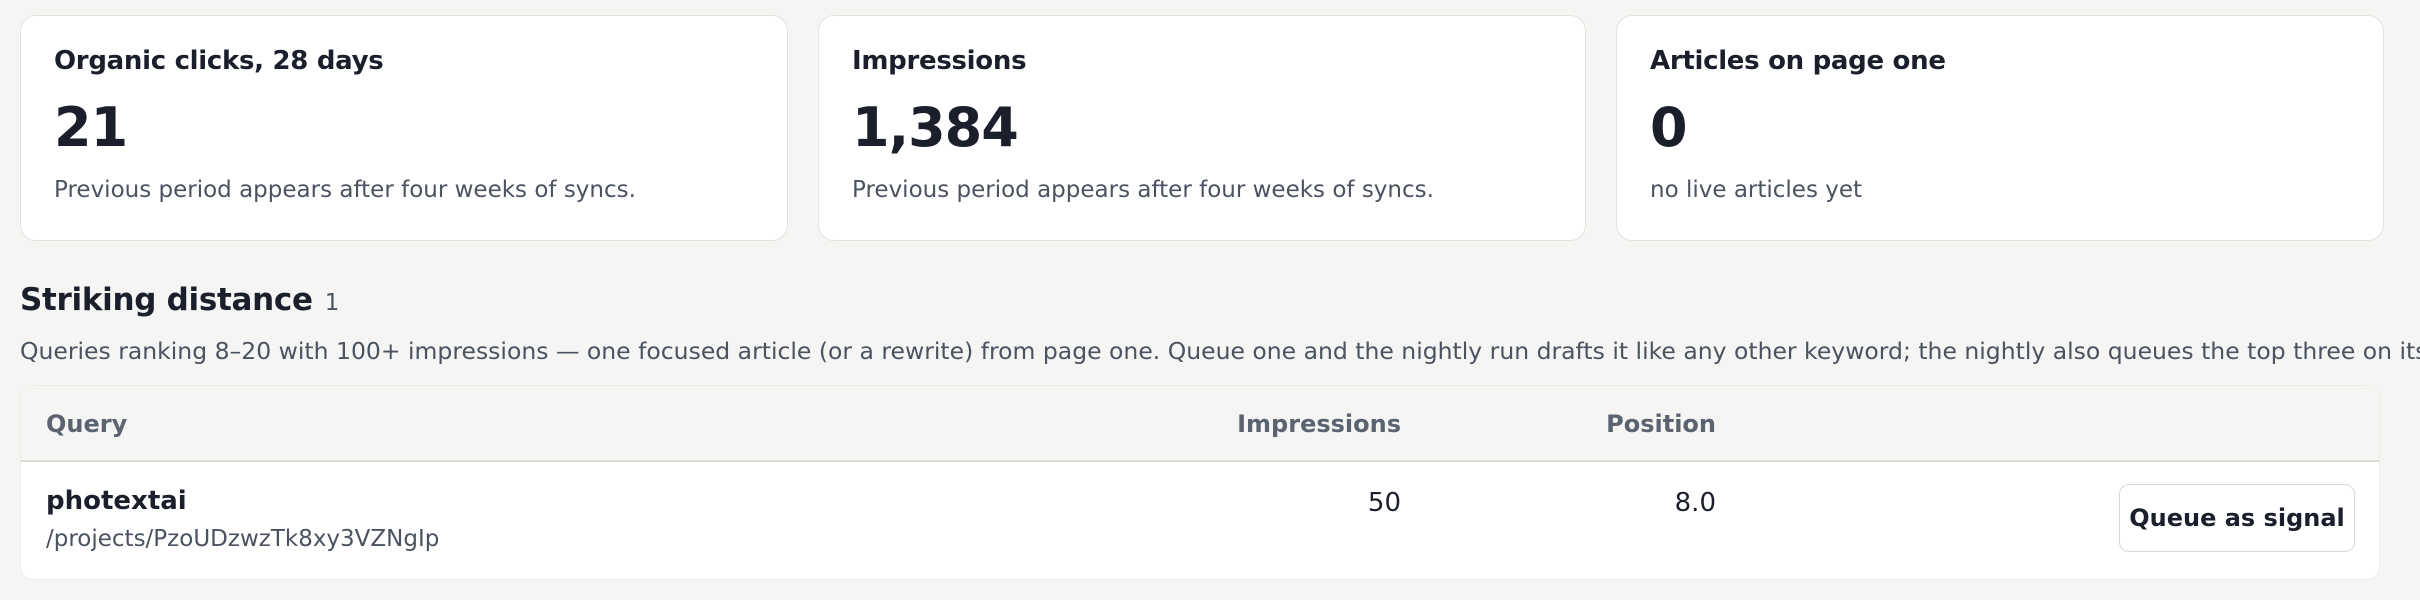  What do you see at coordinates (1384, 503) in the screenshot?
I see `impressions-cell: 50` at bounding box center [1384, 503].